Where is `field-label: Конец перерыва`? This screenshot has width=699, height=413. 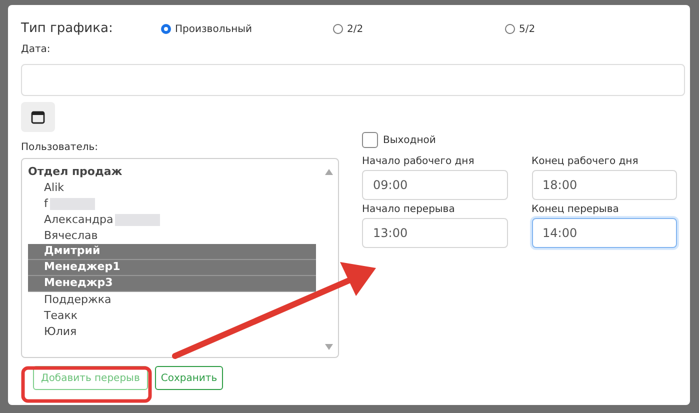
field-label: Конец перерыва is located at coordinates (576, 209).